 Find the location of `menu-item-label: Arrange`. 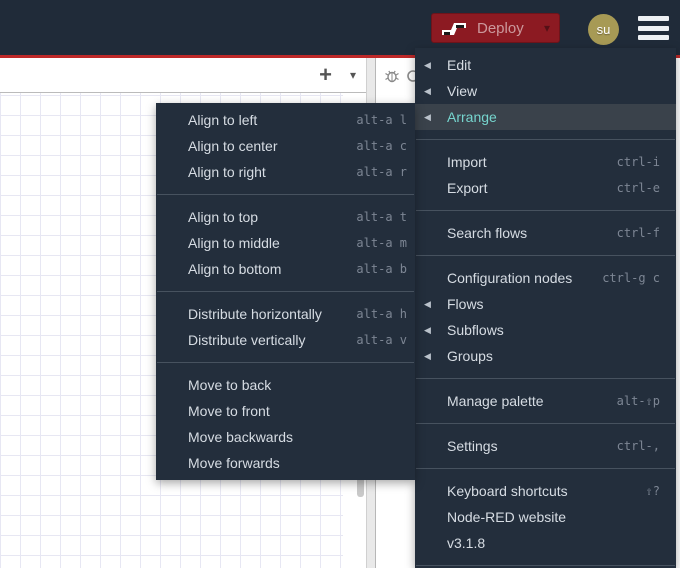

menu-item-label: Arrange is located at coordinates (472, 117).